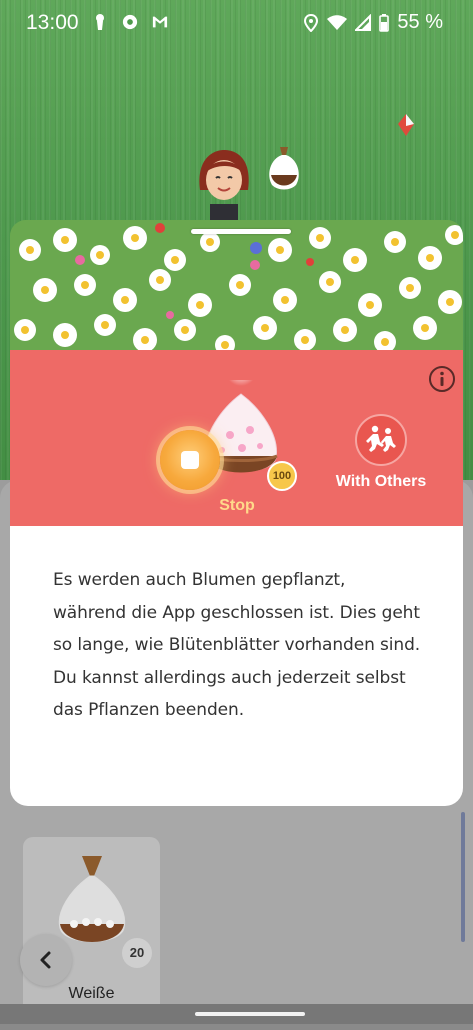 The width and height of the screenshot is (473, 1030). I want to click on petal-count-badge: 100, so click(282, 476).